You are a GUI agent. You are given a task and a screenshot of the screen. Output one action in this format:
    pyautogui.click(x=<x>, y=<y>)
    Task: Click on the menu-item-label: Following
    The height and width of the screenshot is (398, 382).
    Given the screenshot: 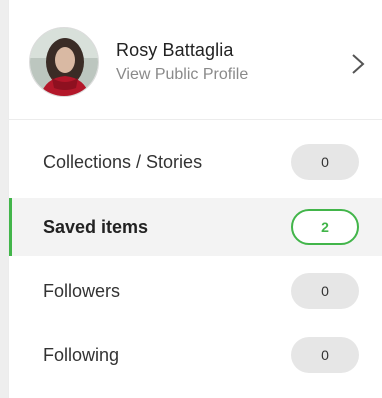 What is the action you would take?
    pyautogui.click(x=81, y=355)
    